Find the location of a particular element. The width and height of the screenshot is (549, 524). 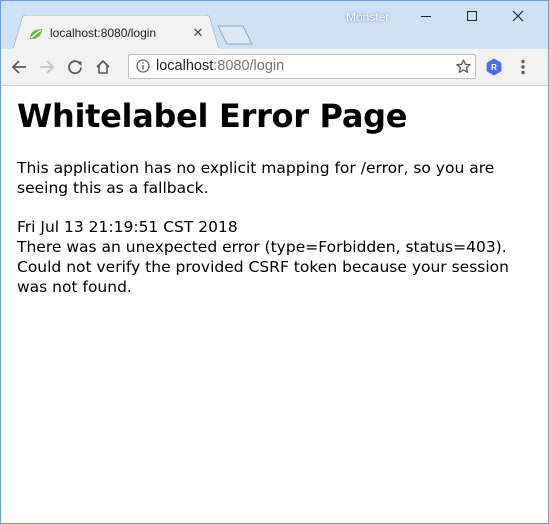

extension-button: R is located at coordinates (494, 67).